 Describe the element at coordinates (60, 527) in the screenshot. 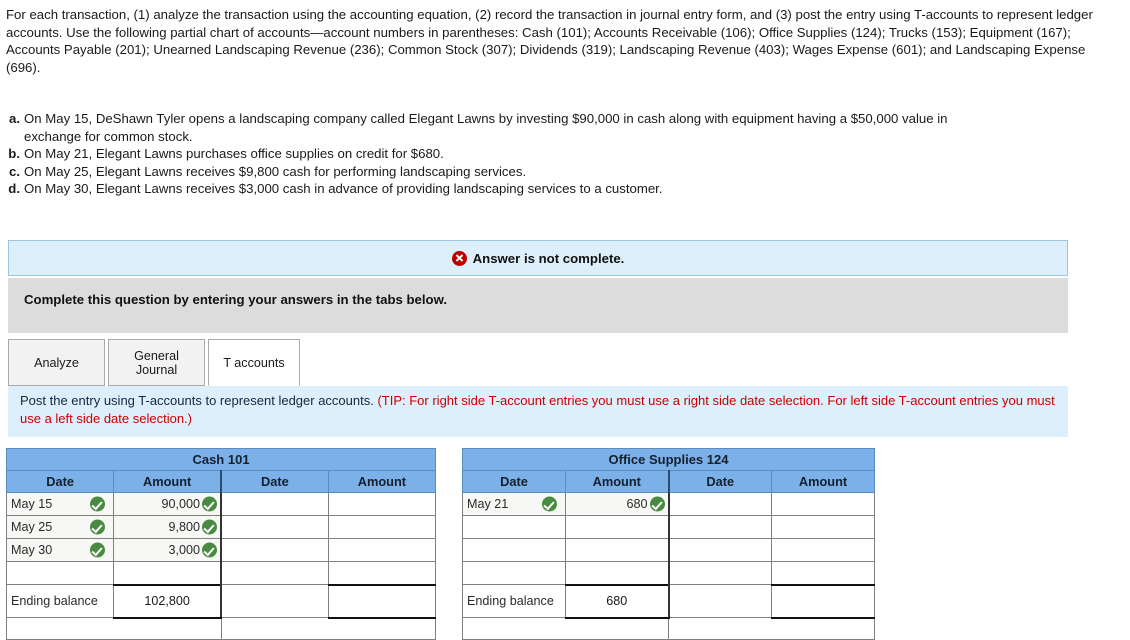

I see `cell-date-left: May 25` at that location.